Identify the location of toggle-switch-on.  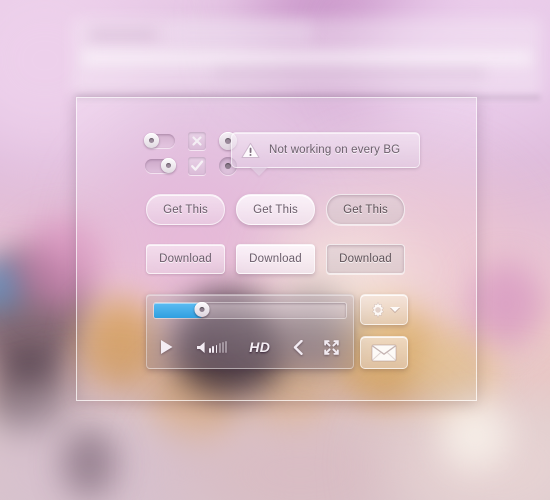
(160, 165).